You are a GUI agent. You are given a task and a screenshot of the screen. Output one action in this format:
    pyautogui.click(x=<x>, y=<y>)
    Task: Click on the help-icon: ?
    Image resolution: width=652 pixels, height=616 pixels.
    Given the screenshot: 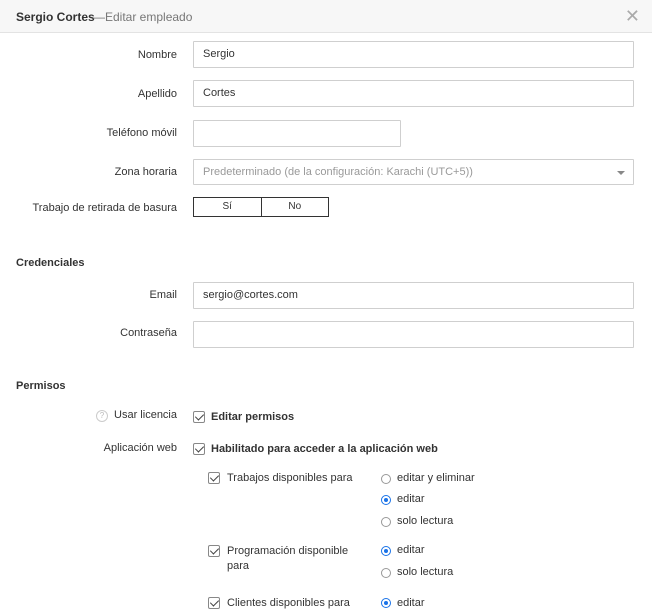 What is the action you would take?
    pyautogui.click(x=102, y=416)
    